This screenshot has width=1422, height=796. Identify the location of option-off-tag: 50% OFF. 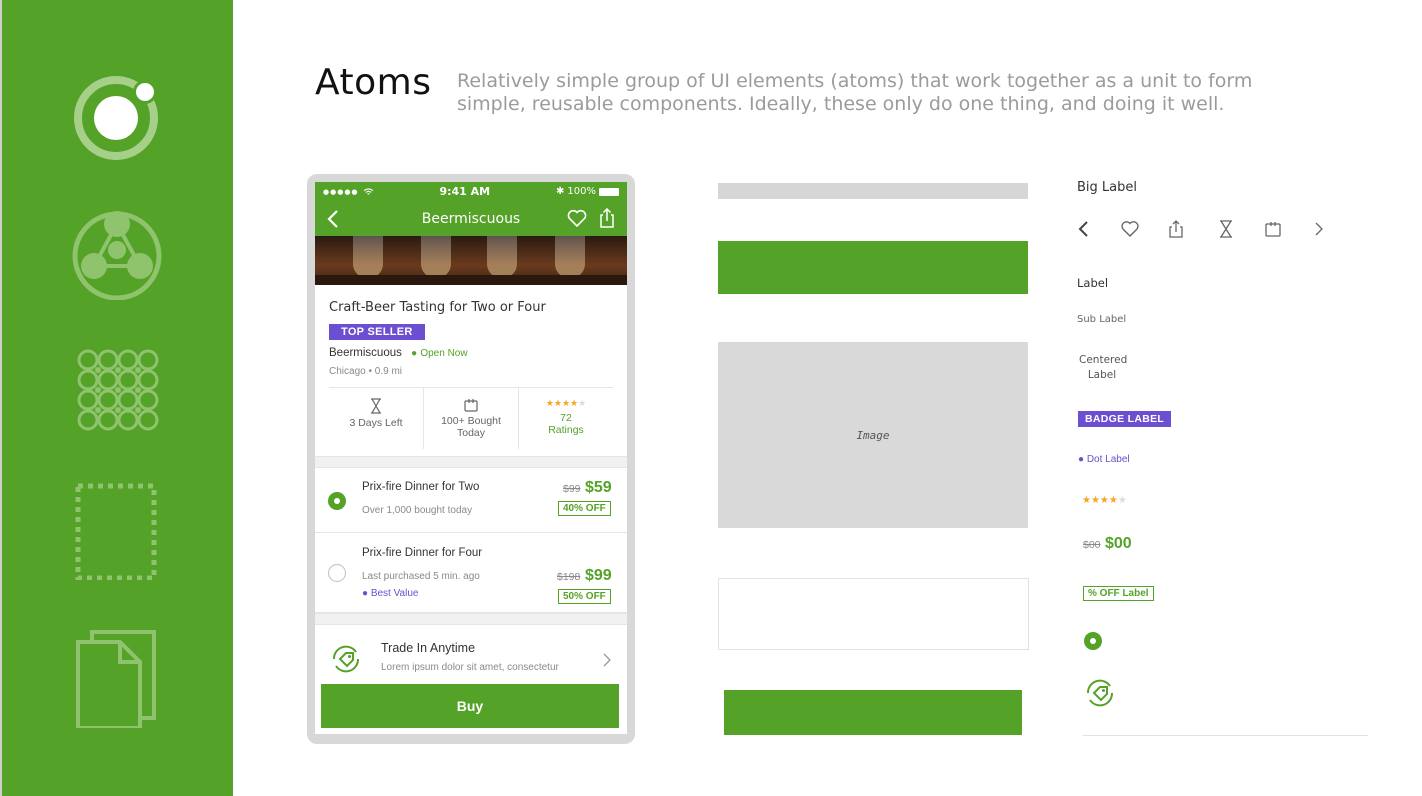
(584, 596).